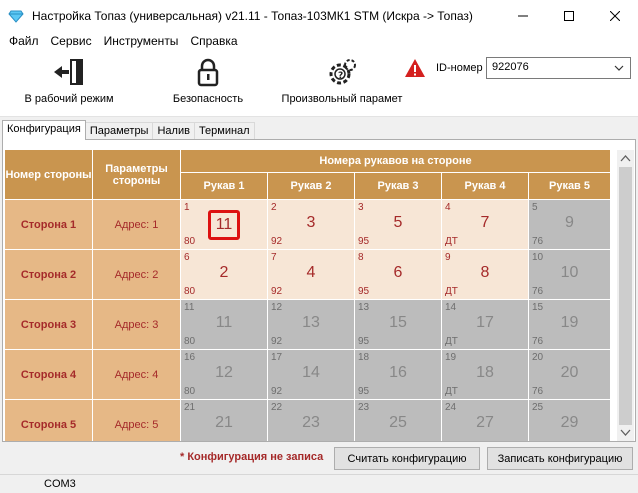 The height and width of the screenshot is (493, 638). I want to click on header-hose-3: Рукав 3, so click(398, 186).